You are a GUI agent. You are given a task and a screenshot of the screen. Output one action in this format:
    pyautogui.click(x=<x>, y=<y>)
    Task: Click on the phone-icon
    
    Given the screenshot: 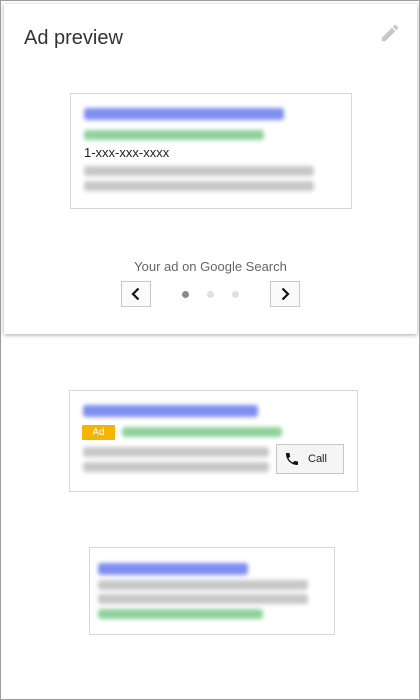 What is the action you would take?
    pyautogui.click(x=292, y=459)
    